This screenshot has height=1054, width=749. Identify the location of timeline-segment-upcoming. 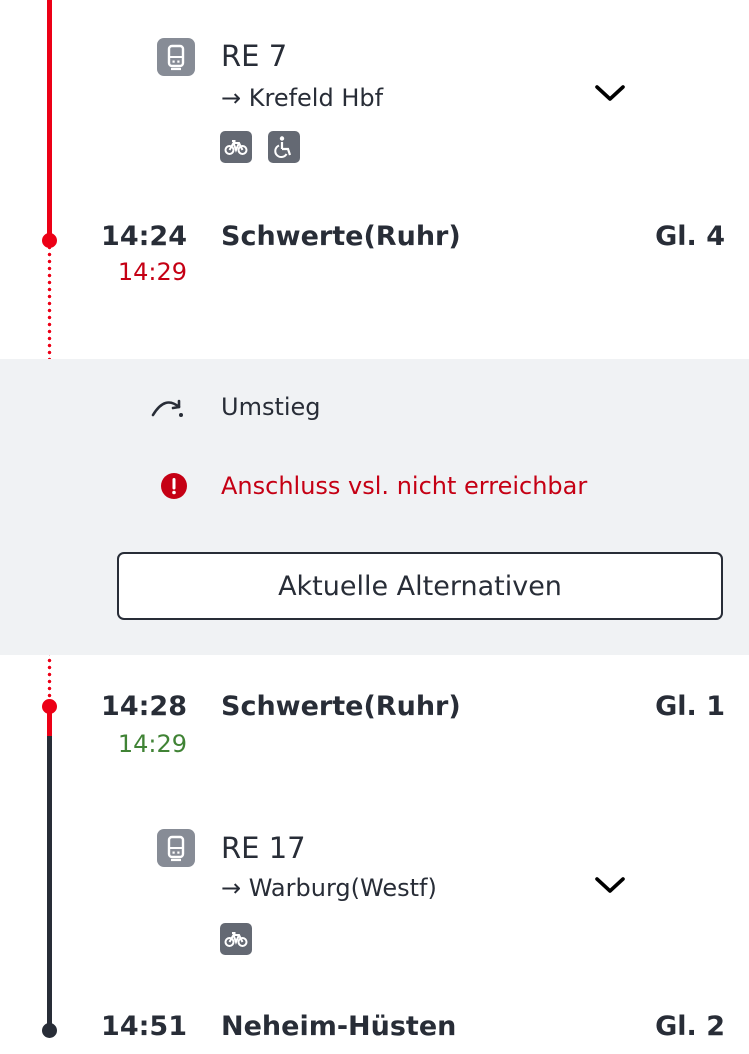
(49, 884).